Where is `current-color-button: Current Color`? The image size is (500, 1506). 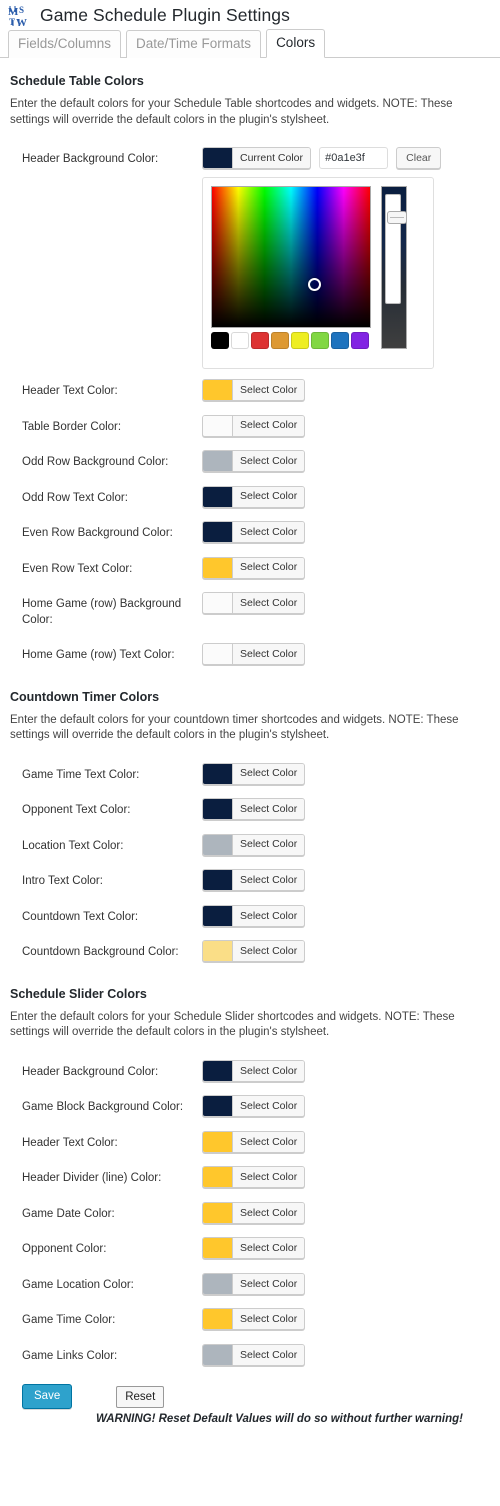 current-color-button: Current Color is located at coordinates (257, 158).